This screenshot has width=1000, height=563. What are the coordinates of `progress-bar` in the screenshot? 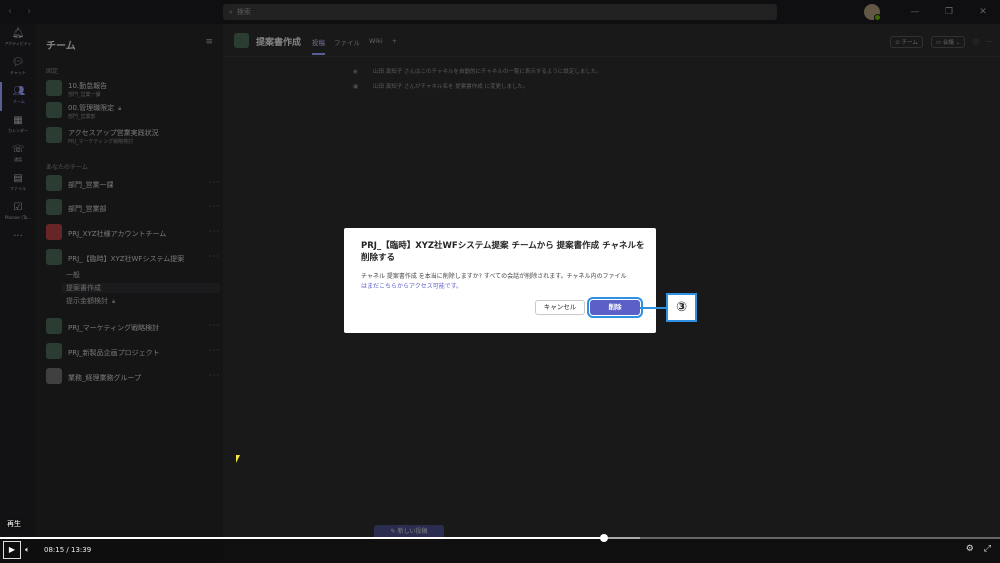 It's located at (500, 538).